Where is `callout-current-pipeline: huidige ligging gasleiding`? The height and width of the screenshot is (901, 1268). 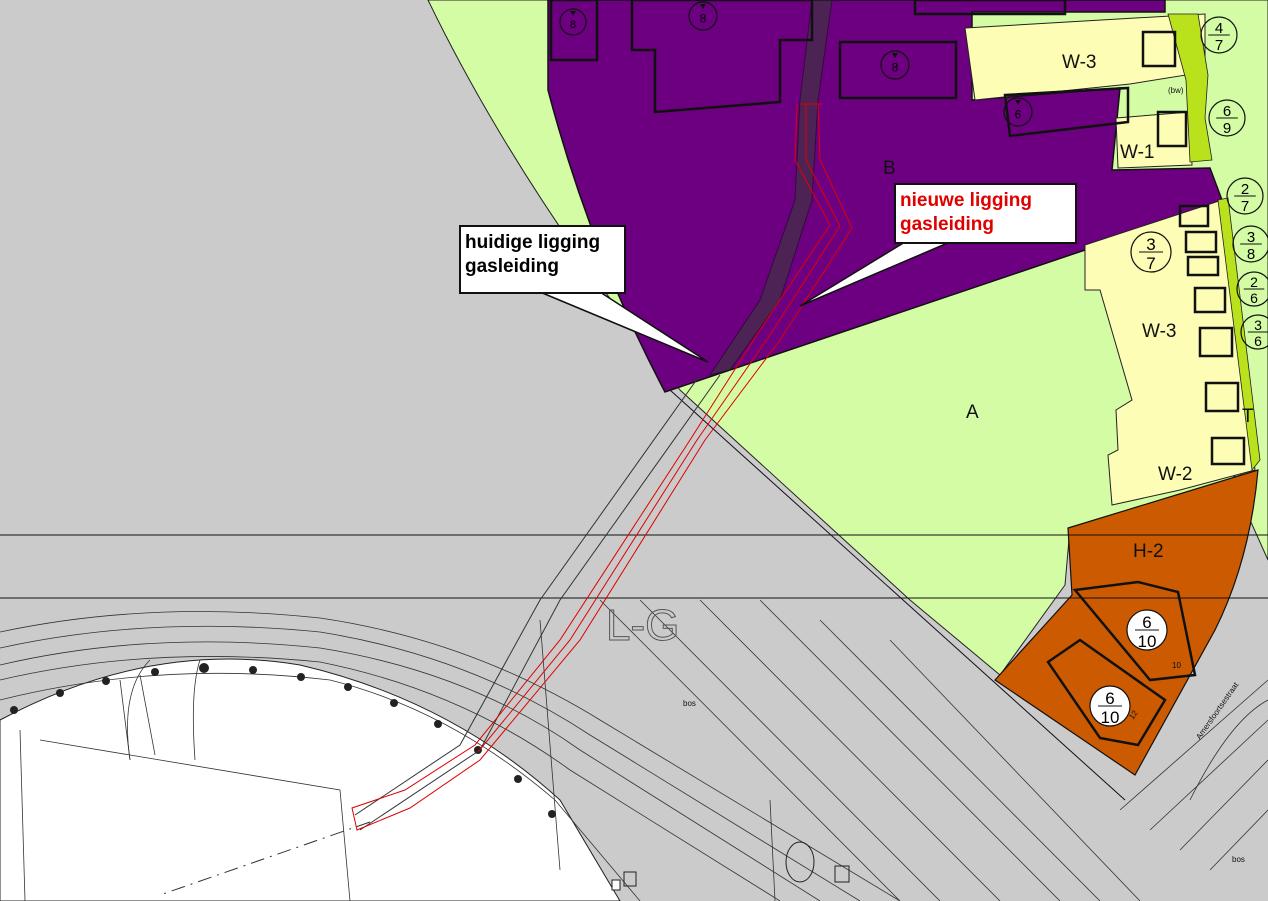 callout-current-pipeline: huidige ligging gasleiding is located at coordinates (542, 259).